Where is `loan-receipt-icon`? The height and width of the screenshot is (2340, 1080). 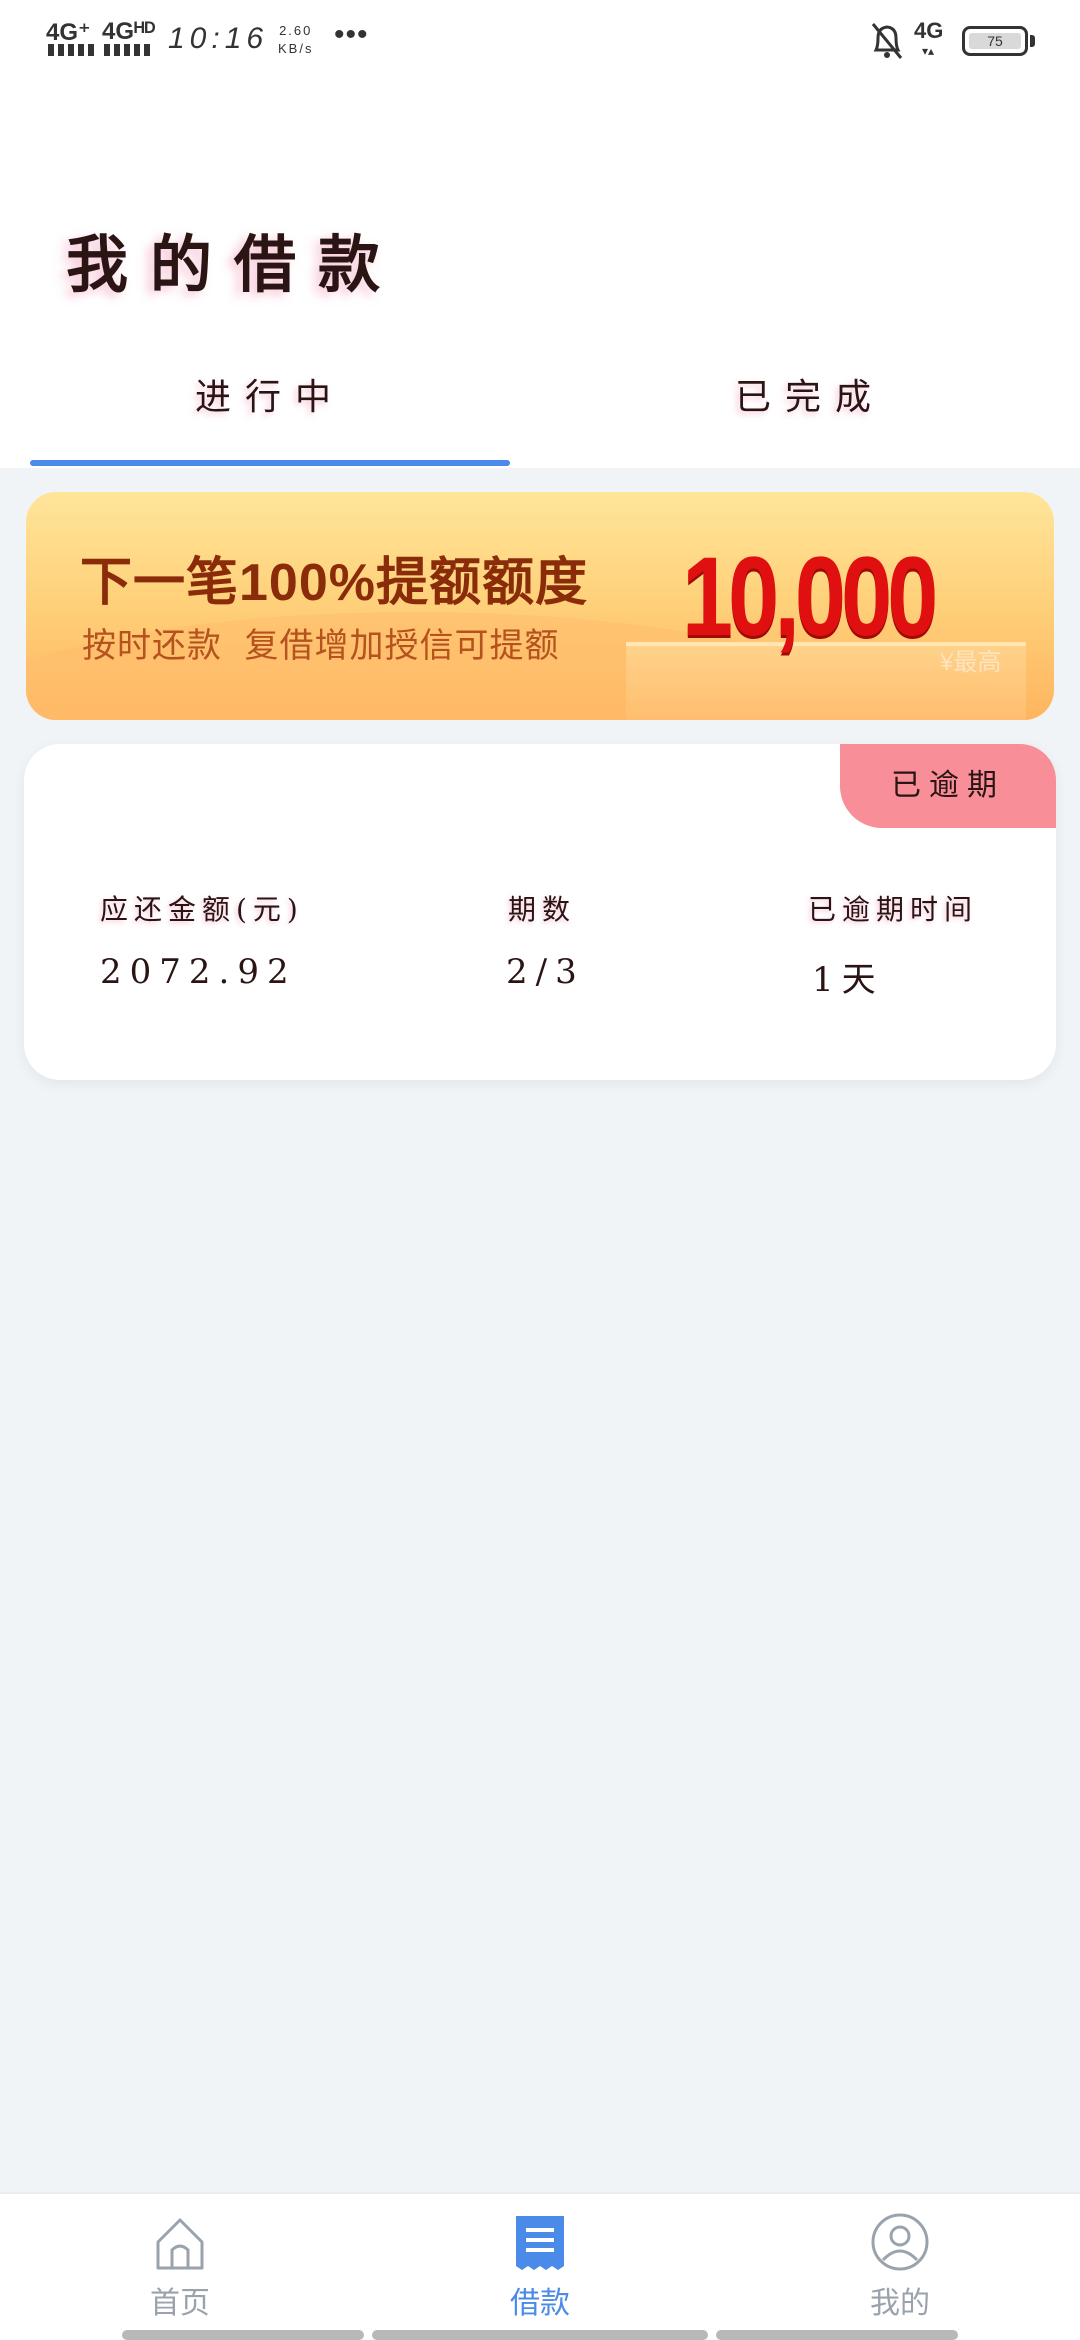
loan-receipt-icon is located at coordinates (540, 2243).